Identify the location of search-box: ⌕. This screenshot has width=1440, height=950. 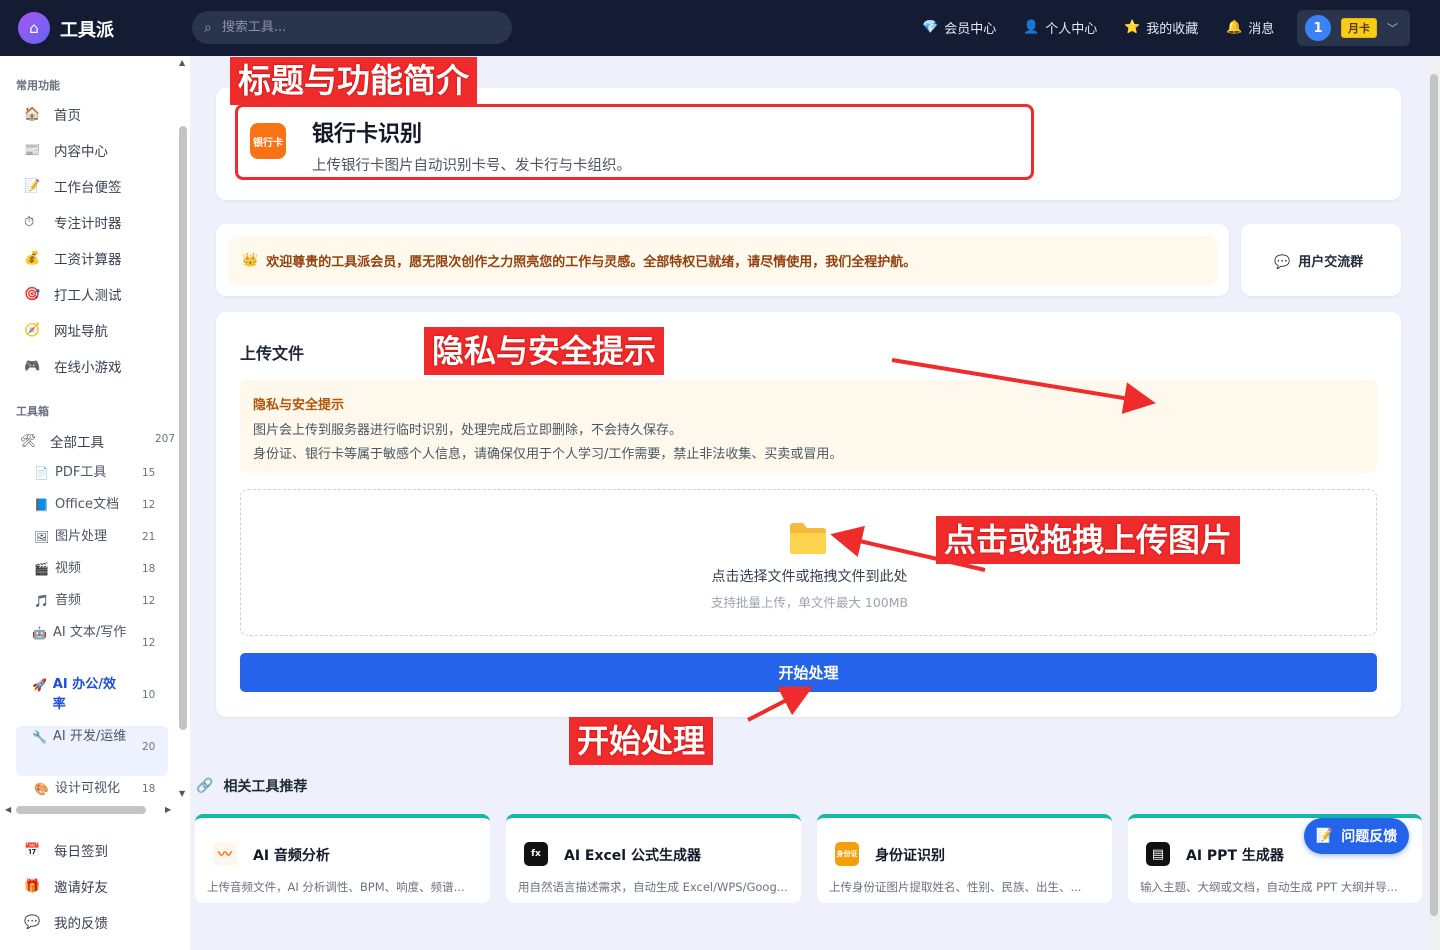
(352, 27).